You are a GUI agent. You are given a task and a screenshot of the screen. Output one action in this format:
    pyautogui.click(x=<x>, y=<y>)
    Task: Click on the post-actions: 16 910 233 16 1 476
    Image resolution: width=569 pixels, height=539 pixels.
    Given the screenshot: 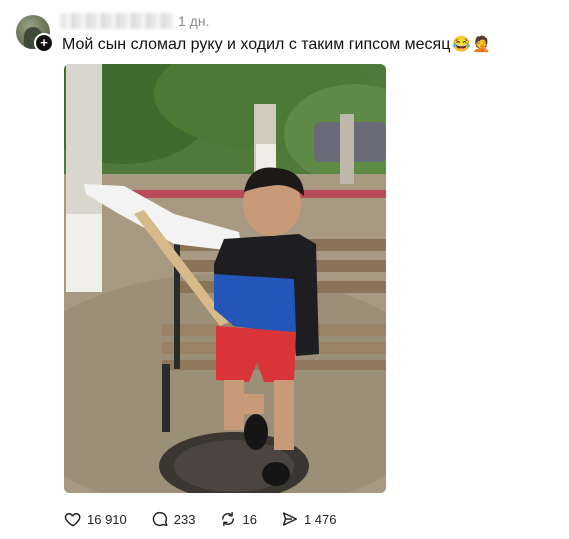 What is the action you would take?
    pyautogui.click(x=212, y=519)
    